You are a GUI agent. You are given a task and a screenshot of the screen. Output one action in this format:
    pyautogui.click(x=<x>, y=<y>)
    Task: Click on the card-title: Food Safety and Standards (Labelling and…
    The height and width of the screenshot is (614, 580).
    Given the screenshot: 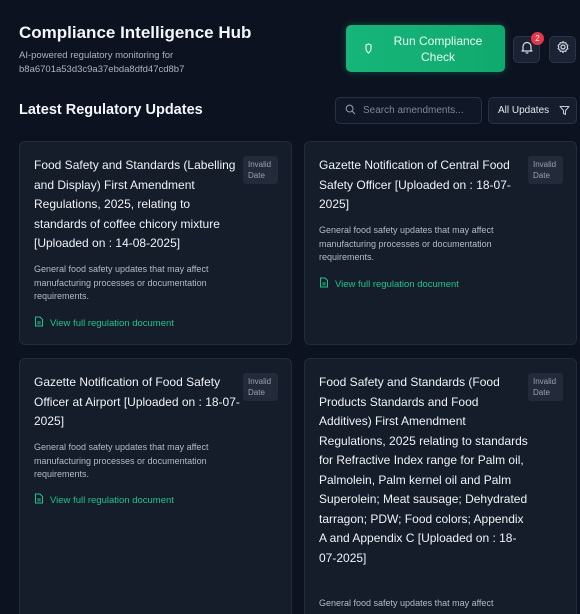 What is the action you would take?
    pyautogui.click(x=135, y=204)
    